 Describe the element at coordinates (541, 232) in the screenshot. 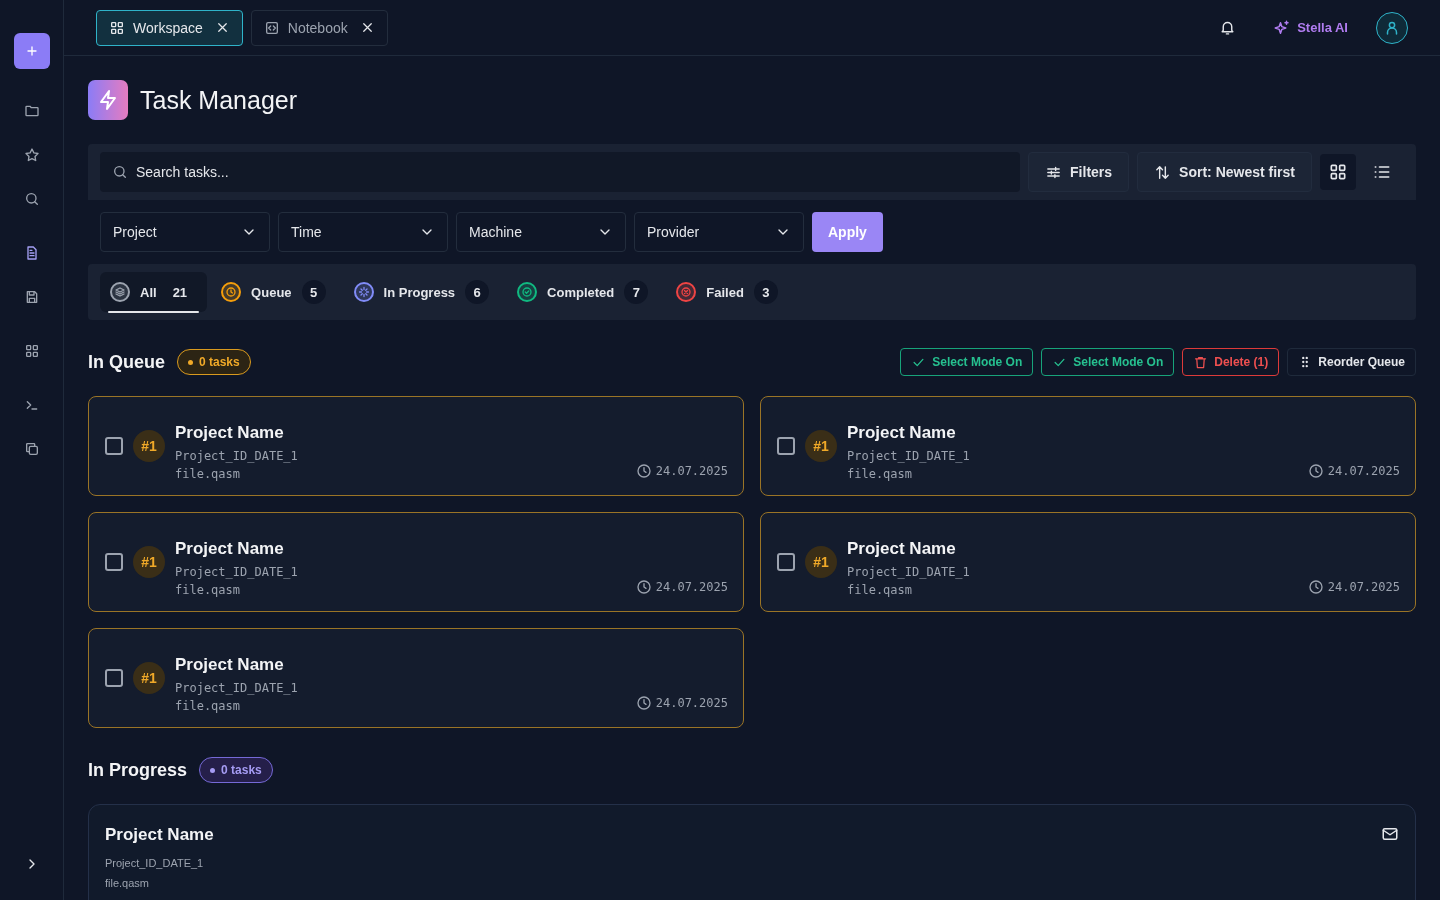

I see `dropdown: Machine` at that location.